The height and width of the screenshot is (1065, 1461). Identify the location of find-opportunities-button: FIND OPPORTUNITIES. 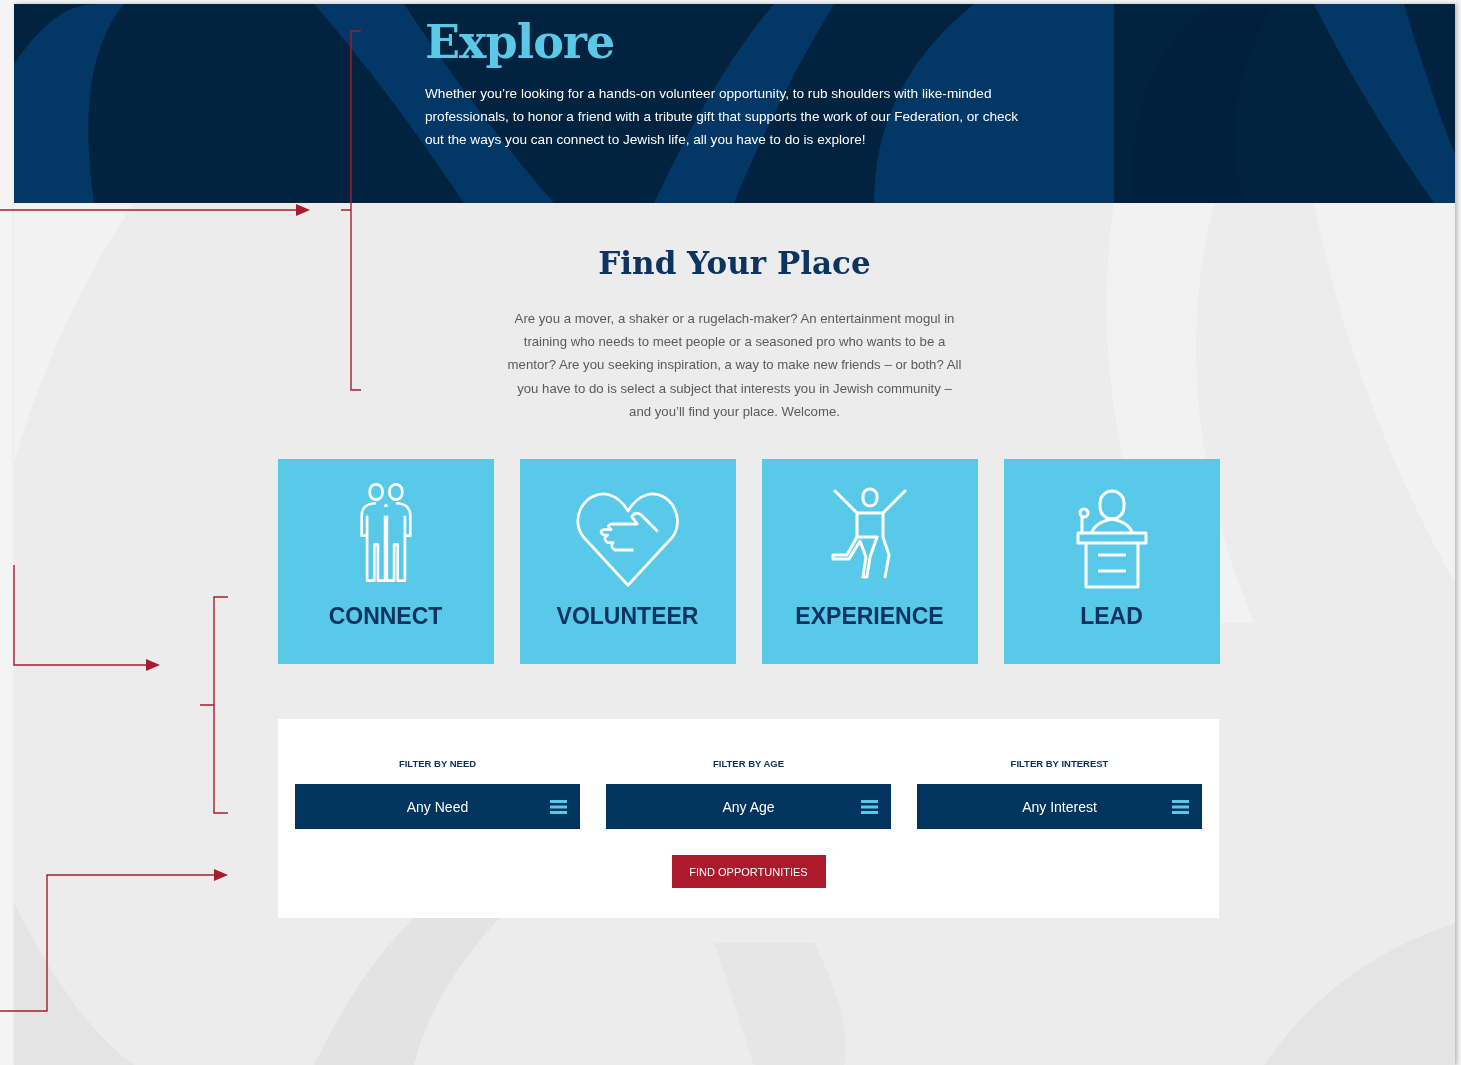
(748, 871).